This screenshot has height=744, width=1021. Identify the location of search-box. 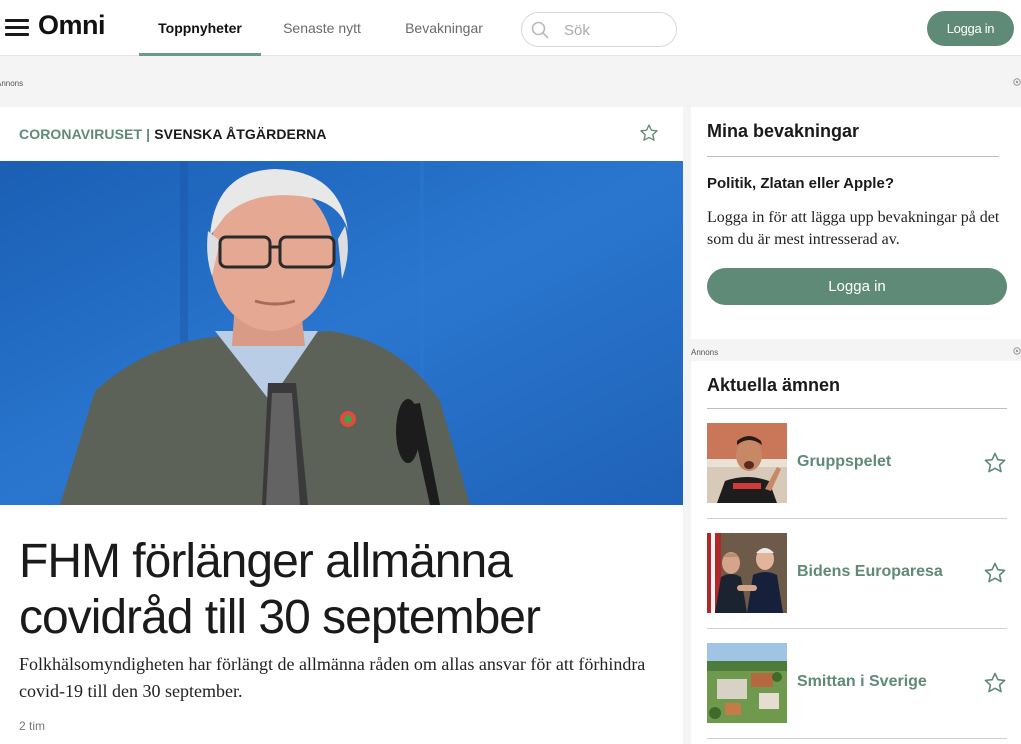
(599, 29).